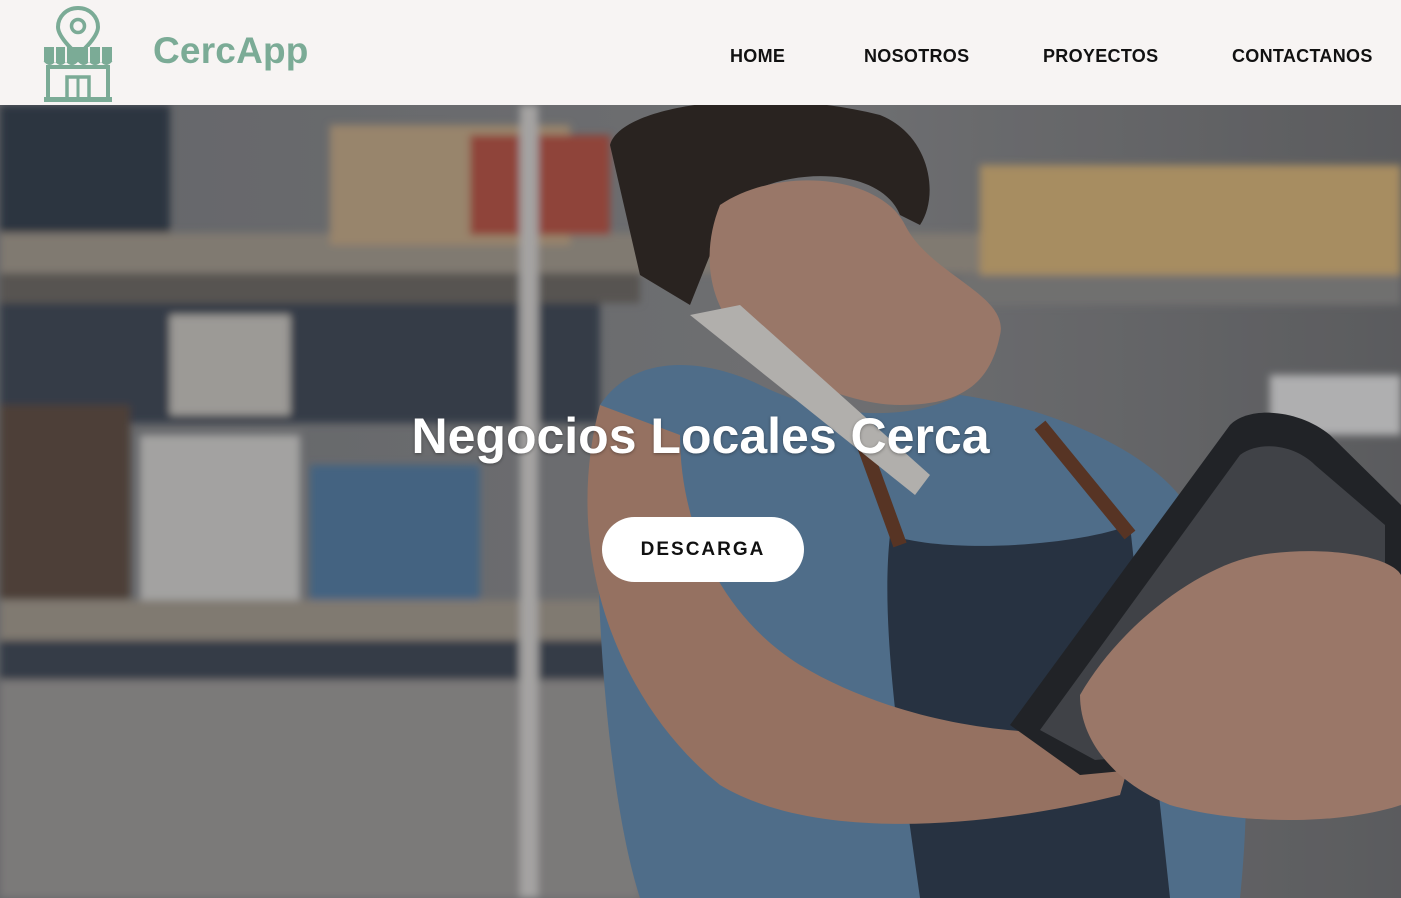  I want to click on brand-name: CercApp, so click(231, 51).